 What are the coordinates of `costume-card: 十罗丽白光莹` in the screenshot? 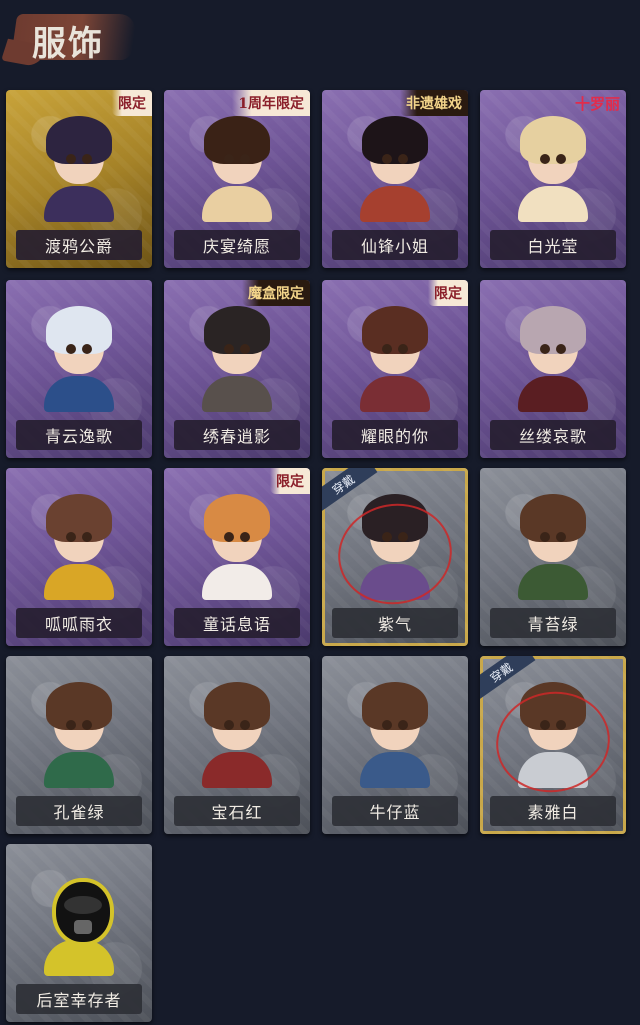 It's located at (553, 179).